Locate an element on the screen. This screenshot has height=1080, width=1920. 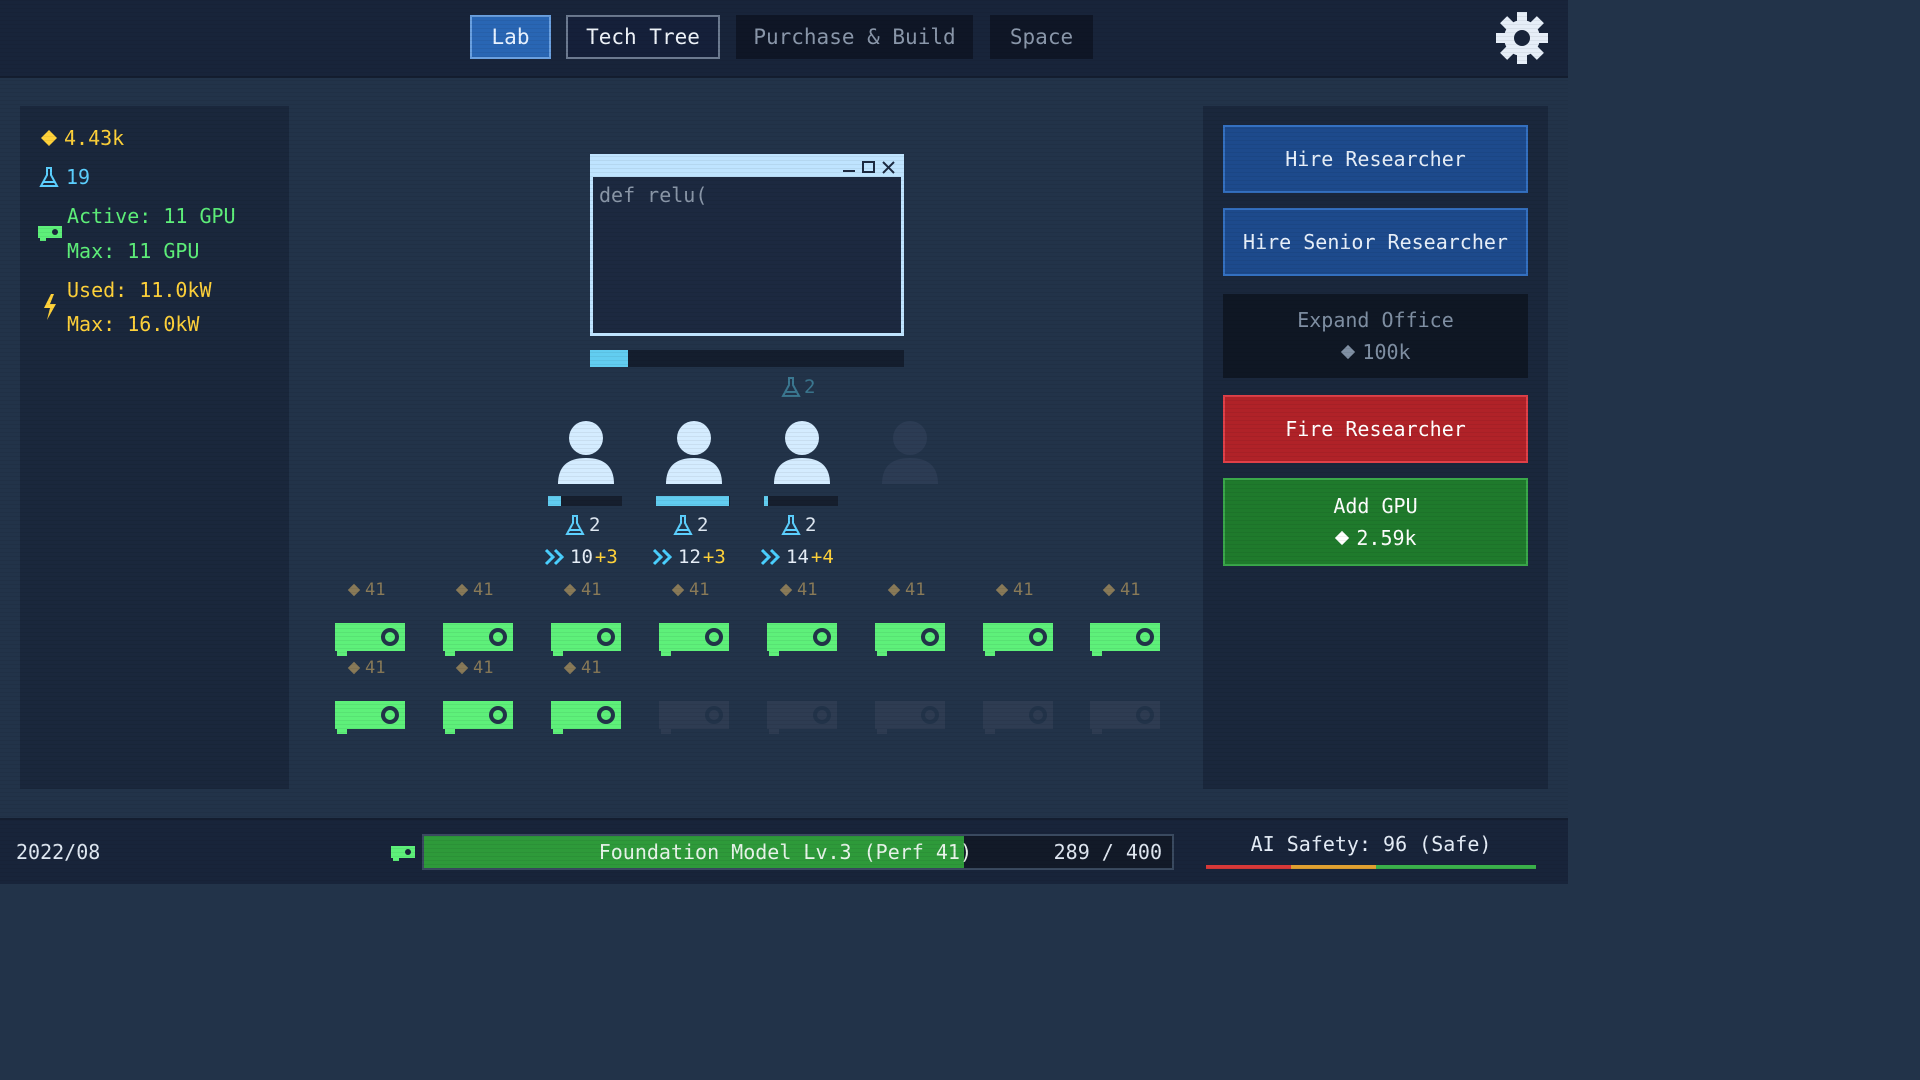
hire-senior-researcher-button: Hire Senior Researcher is located at coordinates (1375, 242).